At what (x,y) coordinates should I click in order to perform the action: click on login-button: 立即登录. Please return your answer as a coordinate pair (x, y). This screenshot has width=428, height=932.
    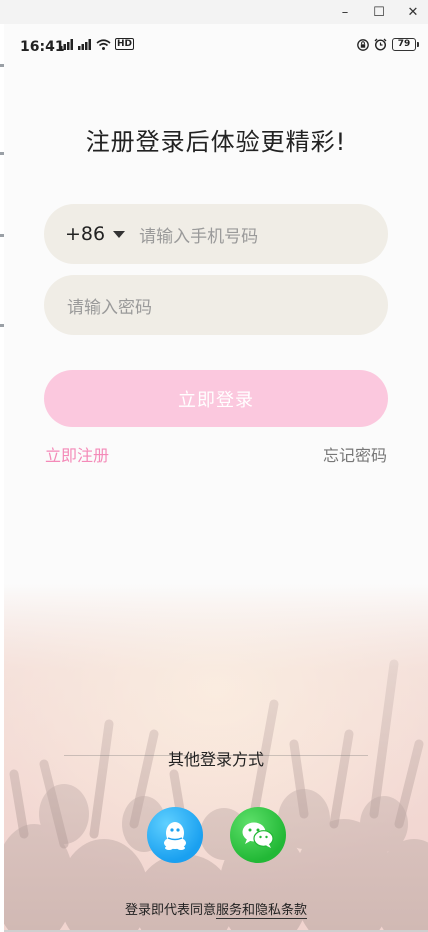
    Looking at the image, I should click on (216, 398).